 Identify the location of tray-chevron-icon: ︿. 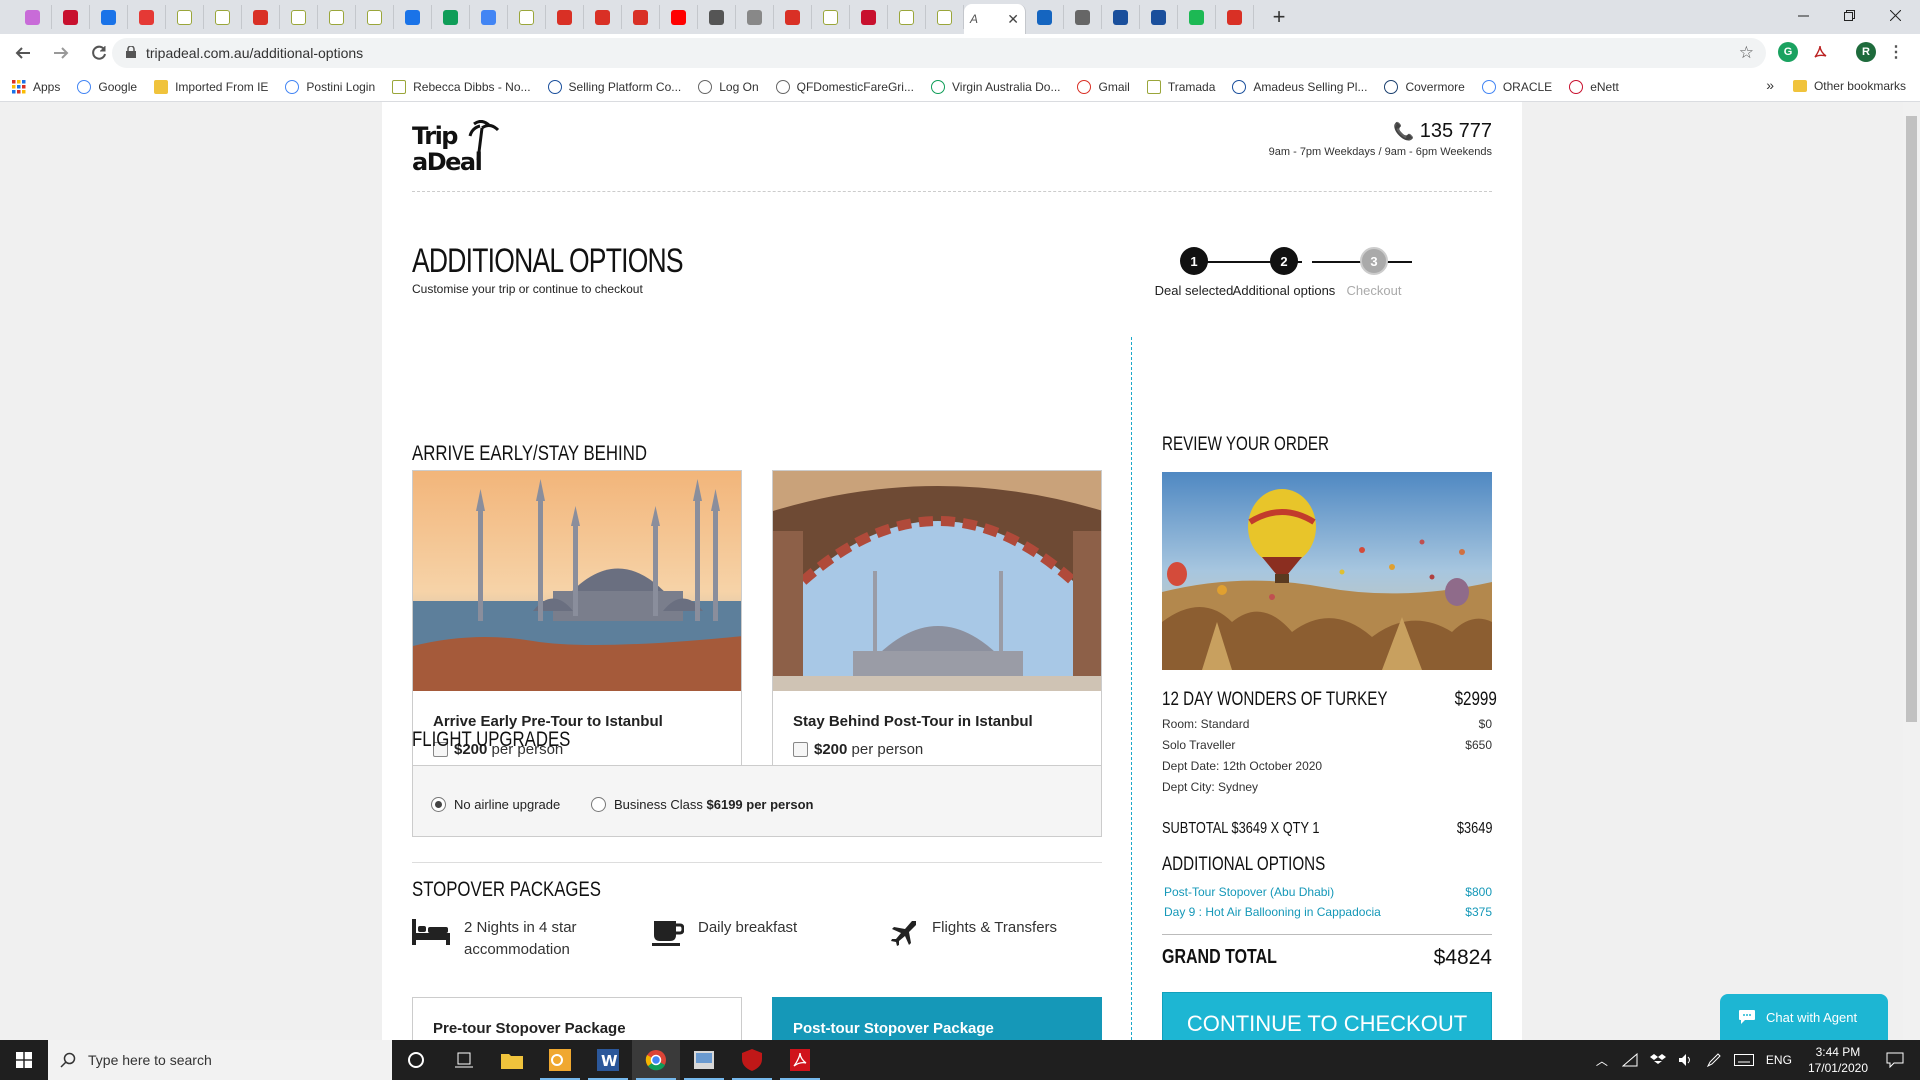
(1602, 1060).